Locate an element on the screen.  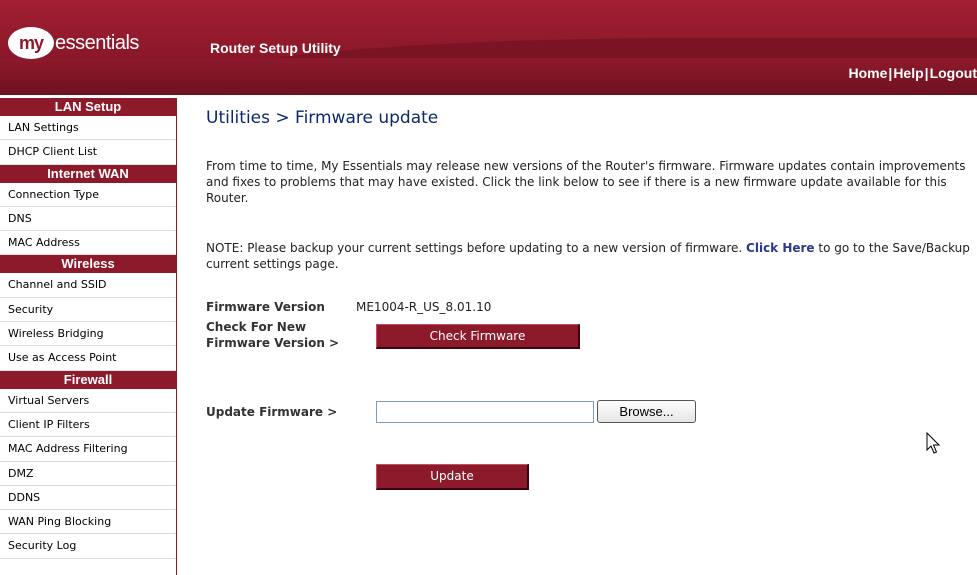
firmware-version-label: Firmware Version is located at coordinates (265, 307).